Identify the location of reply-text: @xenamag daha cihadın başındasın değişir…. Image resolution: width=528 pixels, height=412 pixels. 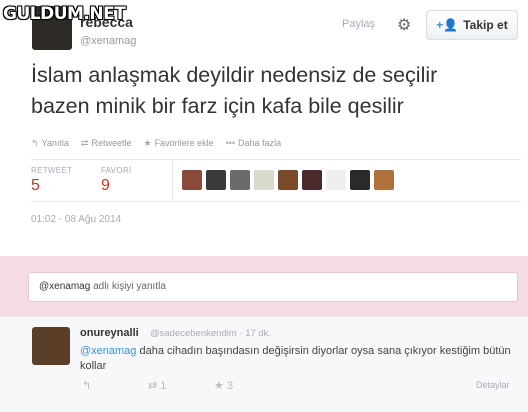
(300, 359).